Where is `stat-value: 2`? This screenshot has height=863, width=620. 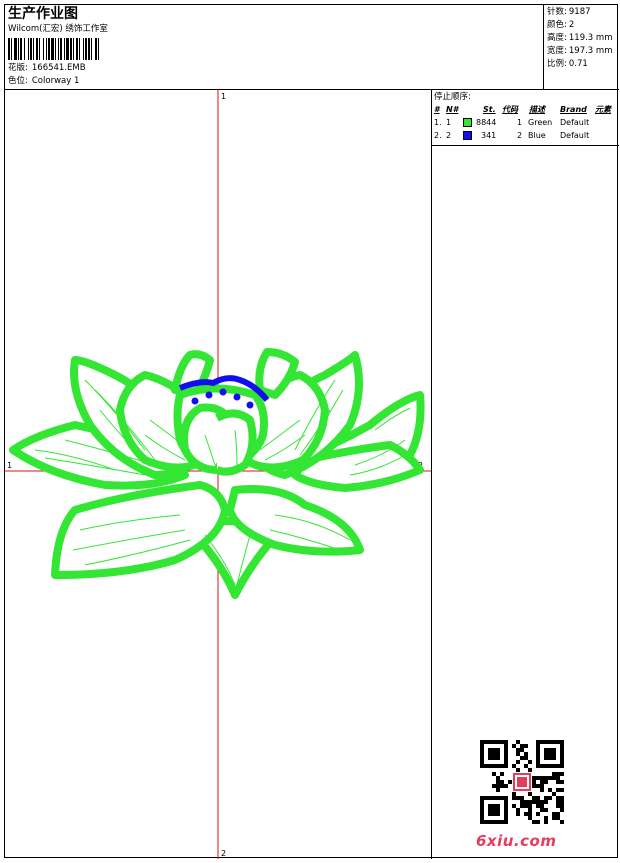 stat-value: 2 is located at coordinates (571, 25).